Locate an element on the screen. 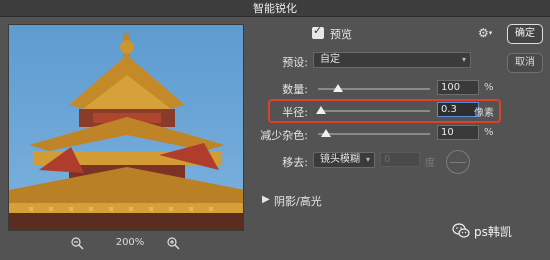 This screenshot has height=260, width=550. ok-button: 确定 is located at coordinates (525, 34).